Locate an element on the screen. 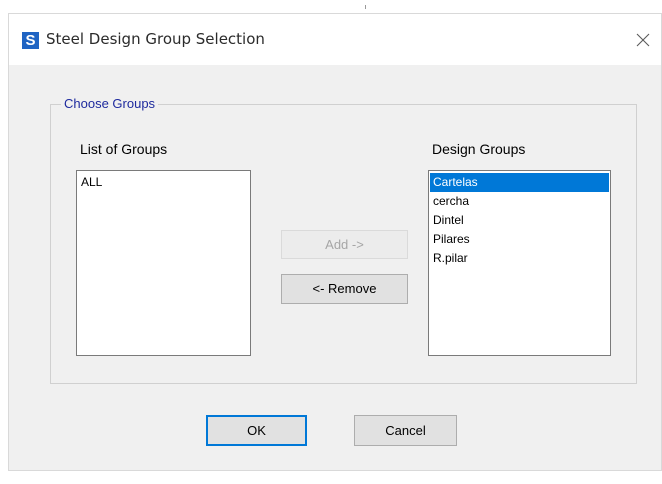 Image resolution: width=662 pixels, height=484 pixels. dialog-title: Steel Design Group Selection is located at coordinates (155, 39).